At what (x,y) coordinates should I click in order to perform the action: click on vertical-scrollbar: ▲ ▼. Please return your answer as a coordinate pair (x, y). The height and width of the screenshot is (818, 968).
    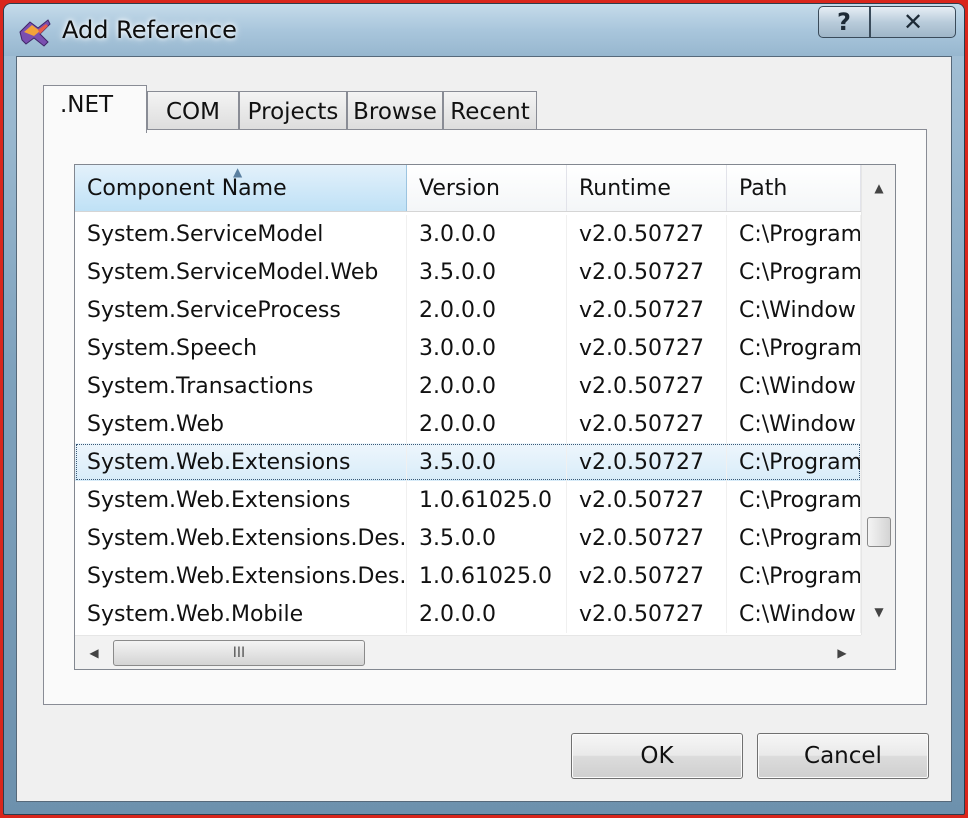
    Looking at the image, I should click on (878, 400).